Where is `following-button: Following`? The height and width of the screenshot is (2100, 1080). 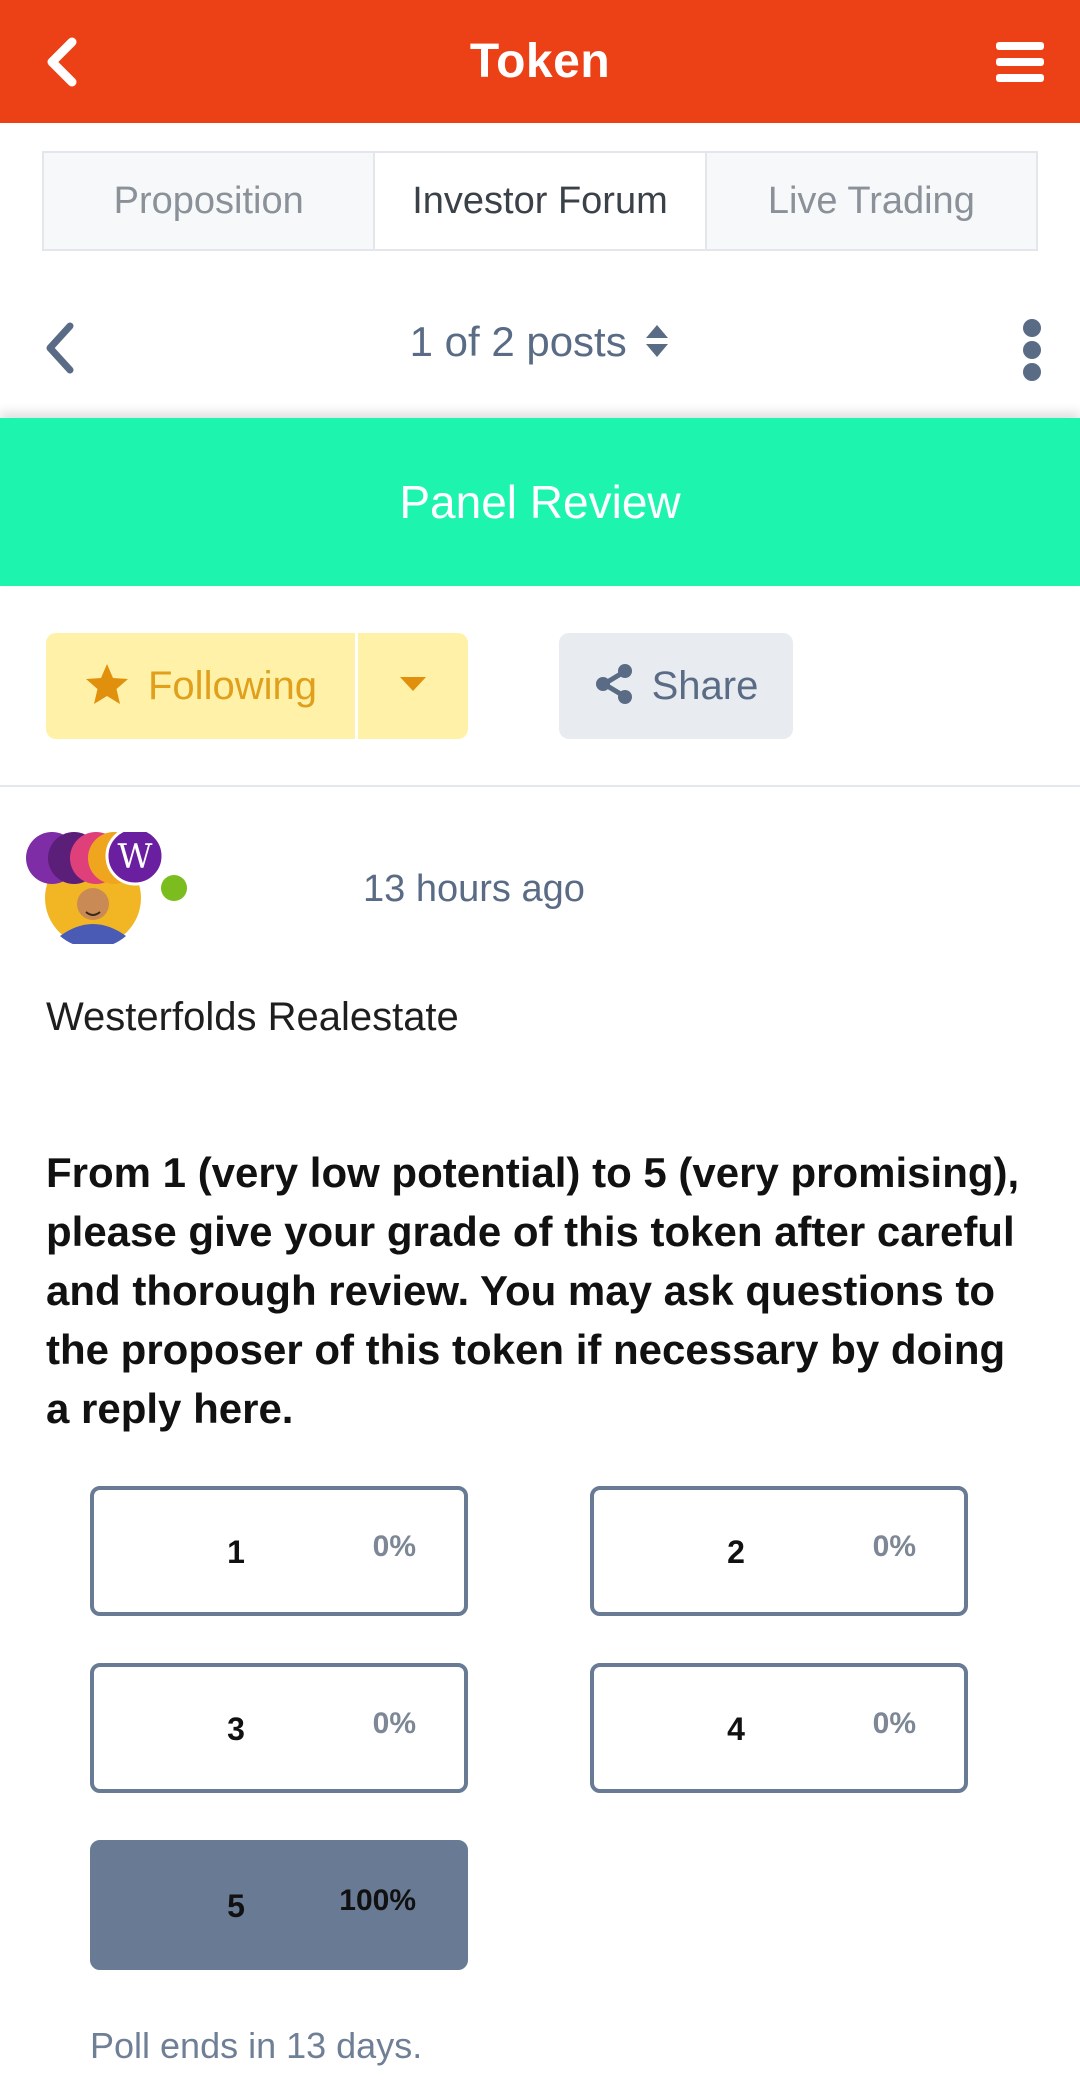 following-button: Following is located at coordinates (202, 686).